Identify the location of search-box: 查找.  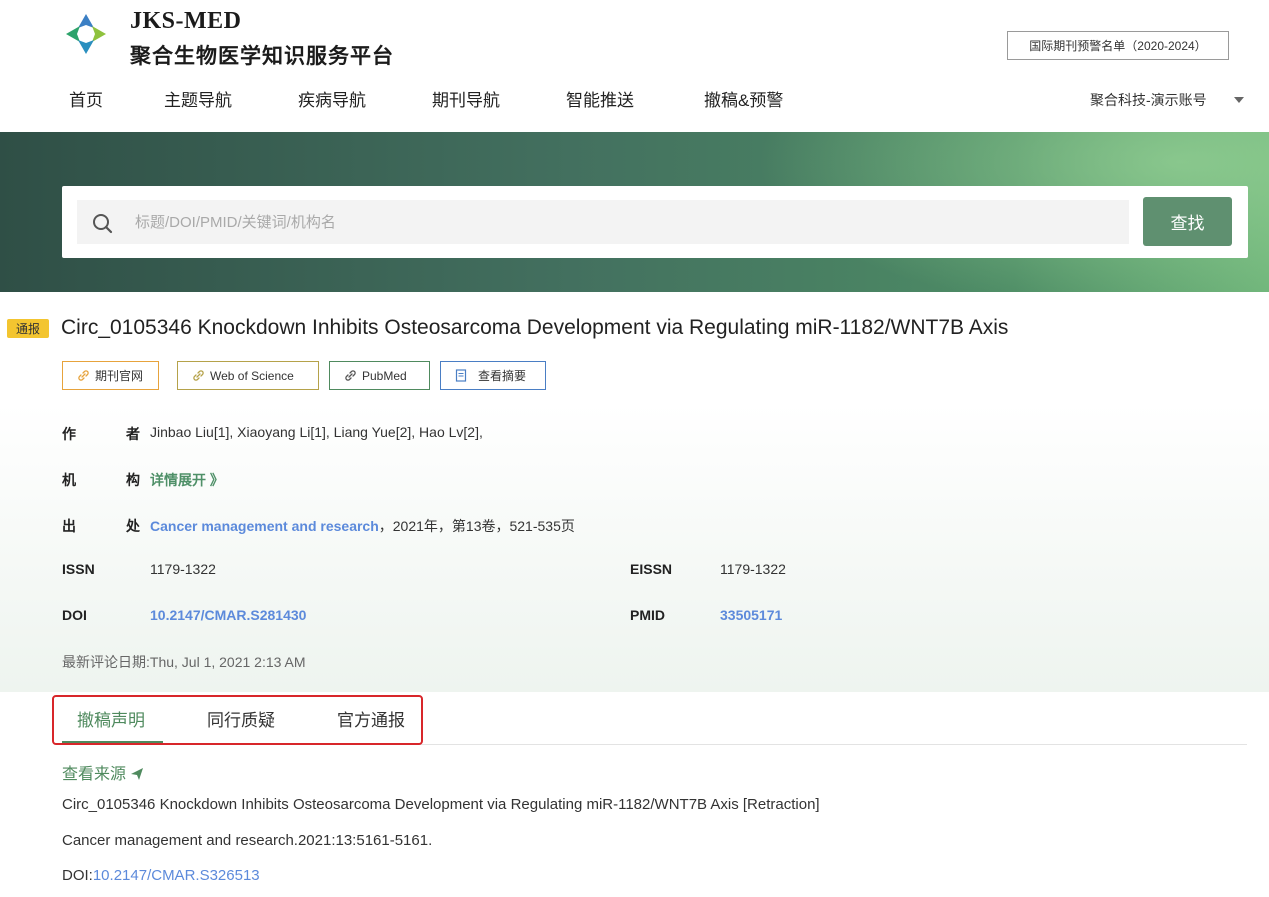
(655, 222).